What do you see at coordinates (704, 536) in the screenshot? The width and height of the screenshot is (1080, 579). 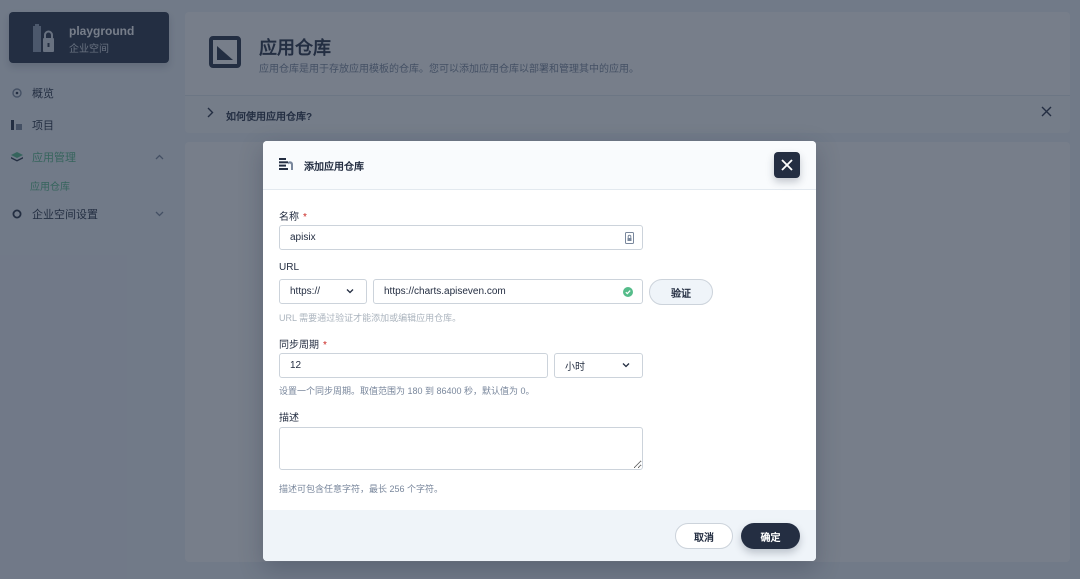 I see `cancel-button: 取消` at bounding box center [704, 536].